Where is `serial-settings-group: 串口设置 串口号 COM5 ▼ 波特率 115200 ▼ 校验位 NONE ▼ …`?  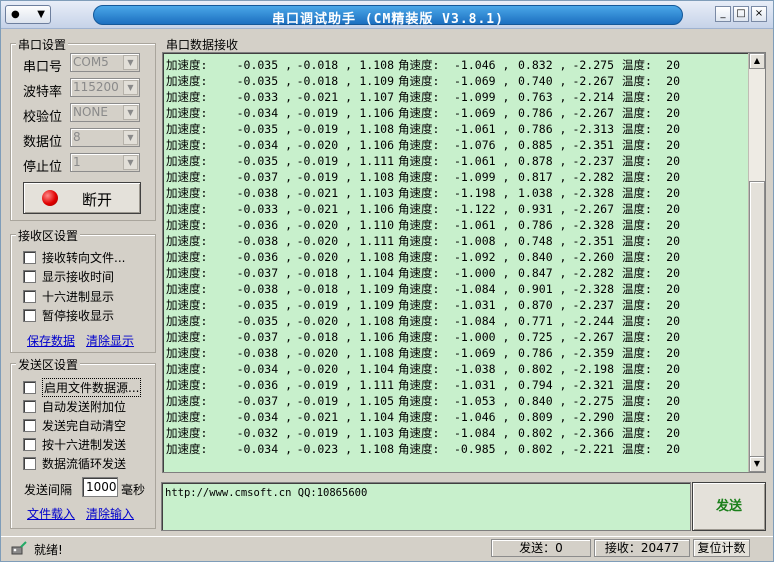
serial-settings-group: 串口设置 串口号 COM5 ▼ 波特率 115200 ▼ 校验位 NONE ▼ … is located at coordinates (83, 128).